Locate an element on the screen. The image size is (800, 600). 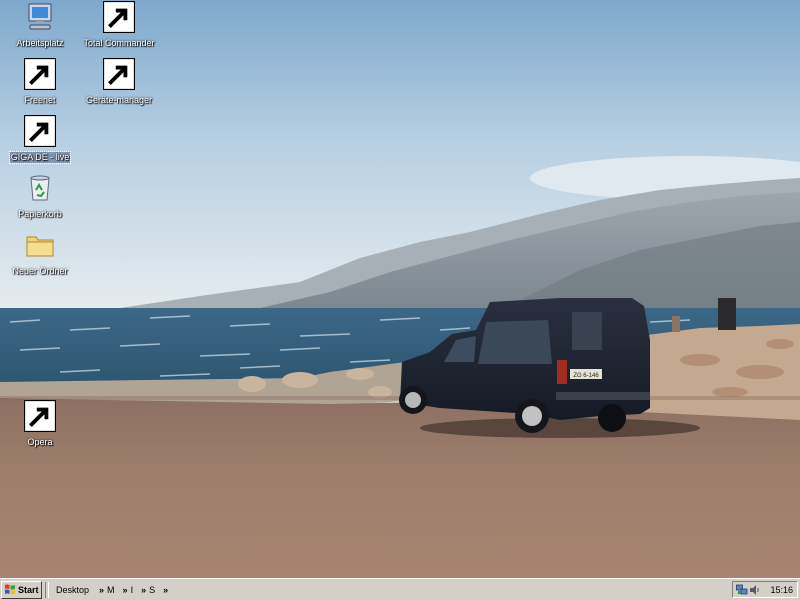
taskbar: Start Desktop » M » I » S » 15:16 is located at coordinates (400, 589).